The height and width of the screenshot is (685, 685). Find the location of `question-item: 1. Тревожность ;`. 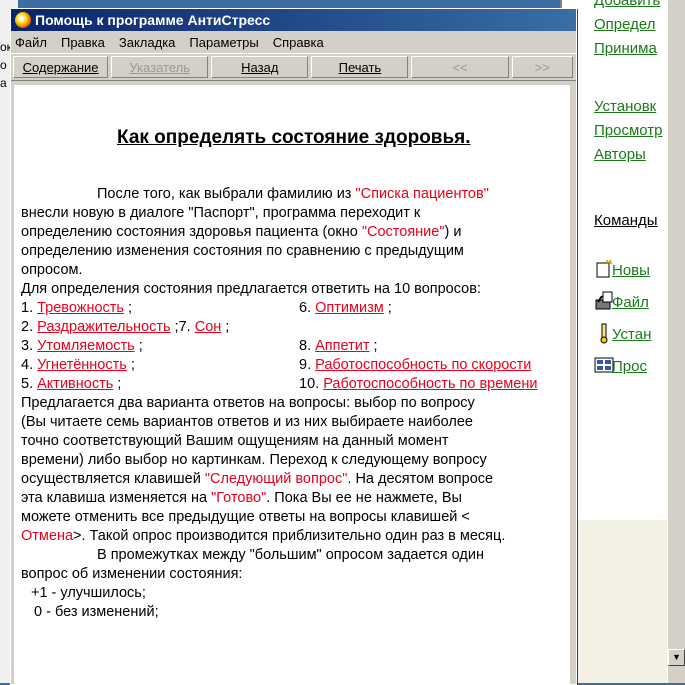

question-item: 1. Тревожность ; is located at coordinates (77, 308).